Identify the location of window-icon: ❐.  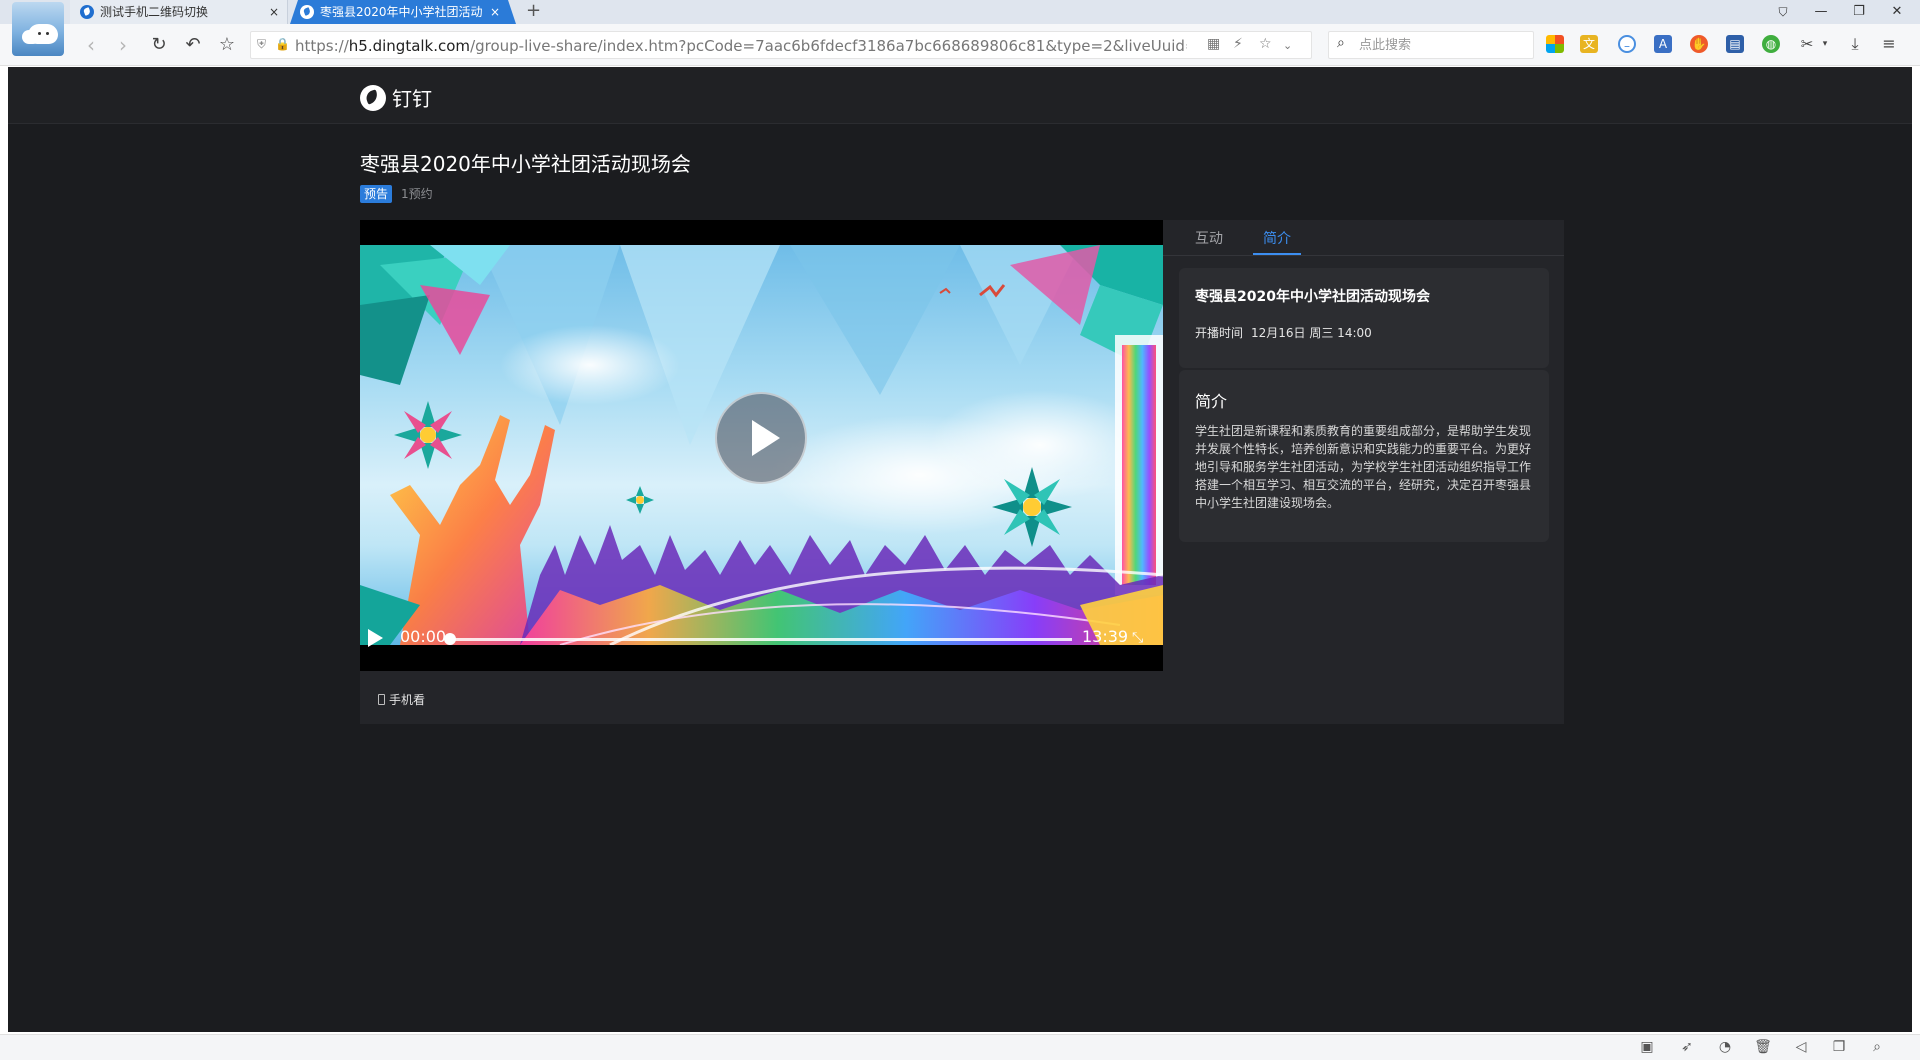
(1839, 1047).